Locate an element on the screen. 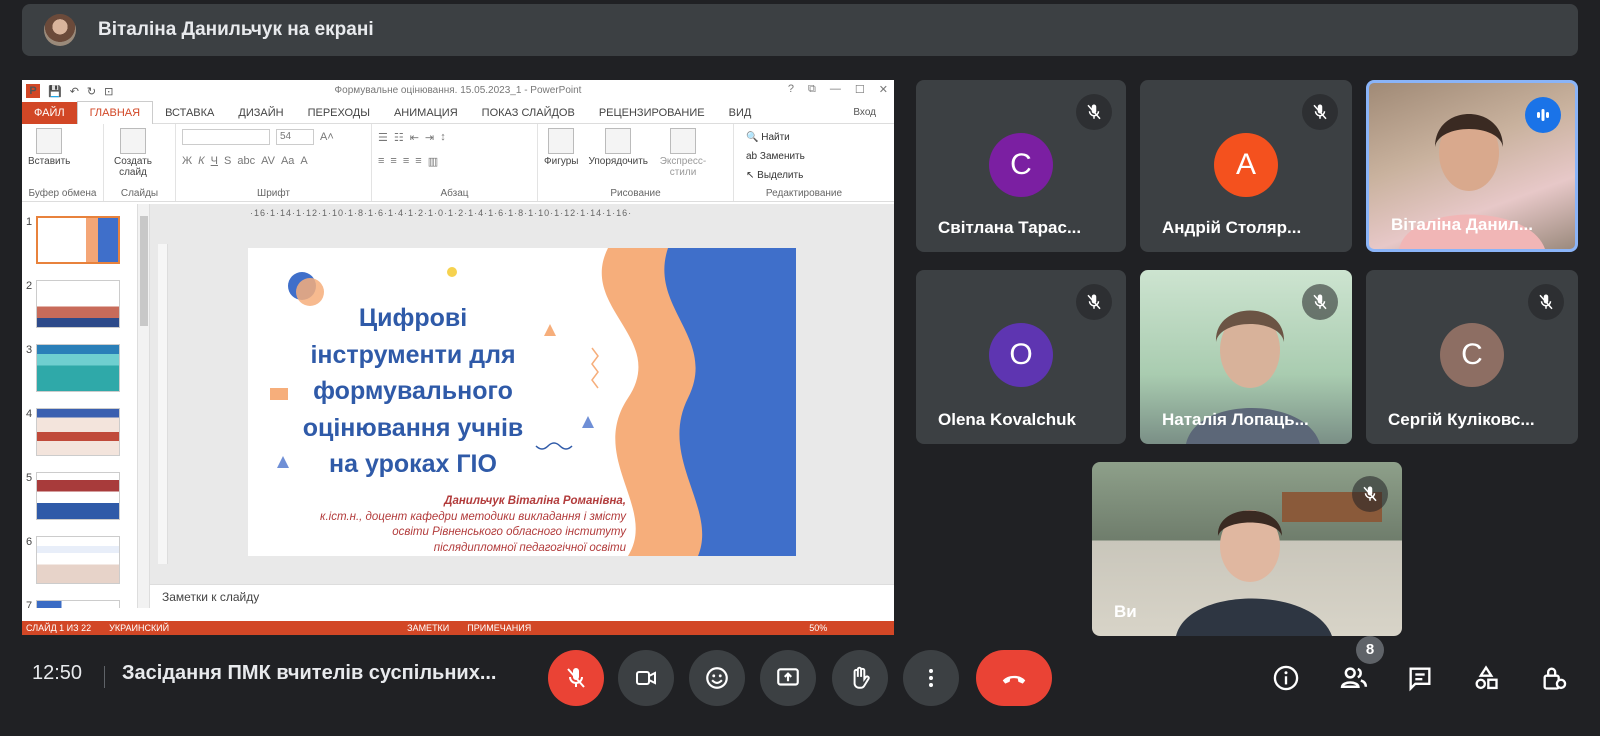 The image size is (1600, 736). clipboard-label: Буфер обмена is located at coordinates (62, 193).